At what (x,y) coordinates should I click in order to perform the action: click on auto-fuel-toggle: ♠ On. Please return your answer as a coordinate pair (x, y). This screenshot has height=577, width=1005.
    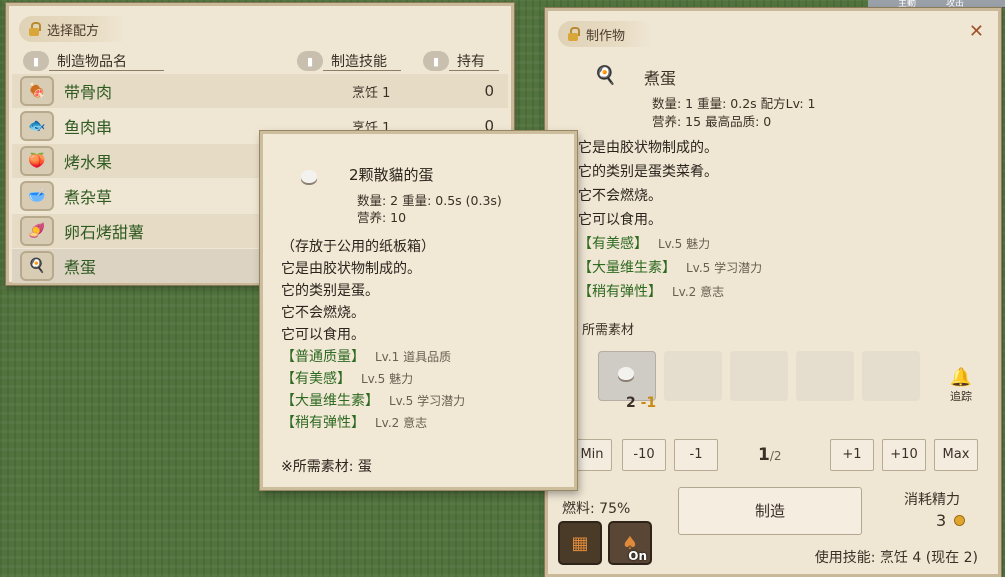
    Looking at the image, I should click on (630, 543).